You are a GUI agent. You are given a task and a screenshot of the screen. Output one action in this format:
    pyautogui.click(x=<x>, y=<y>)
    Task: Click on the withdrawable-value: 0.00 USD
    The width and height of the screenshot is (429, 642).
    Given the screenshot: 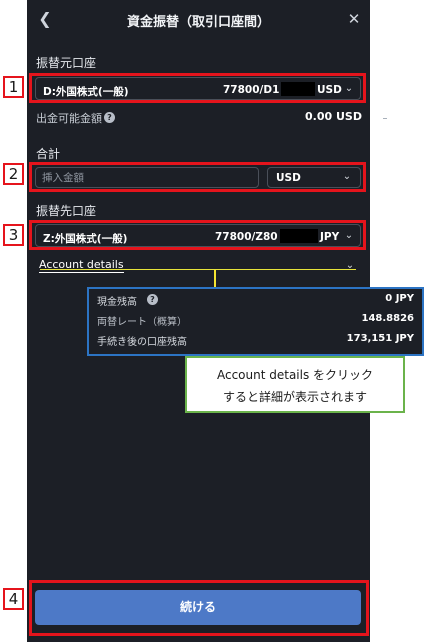 What is the action you would take?
    pyautogui.click(x=333, y=116)
    